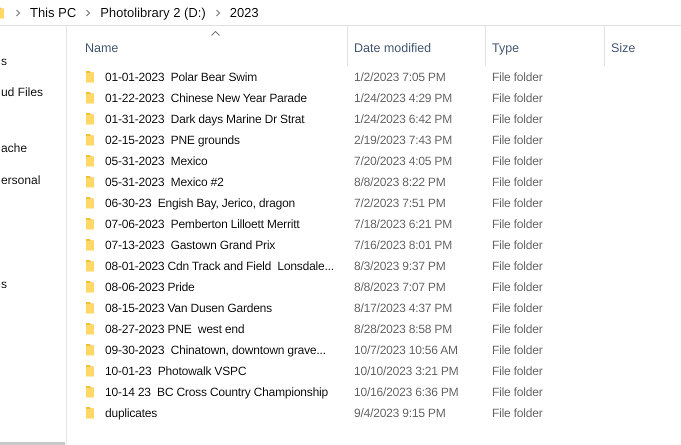 The image size is (681, 445). Describe the element at coordinates (400, 287) in the screenshot. I see `date-modified: 8/8/2023 7:07 PM` at that location.